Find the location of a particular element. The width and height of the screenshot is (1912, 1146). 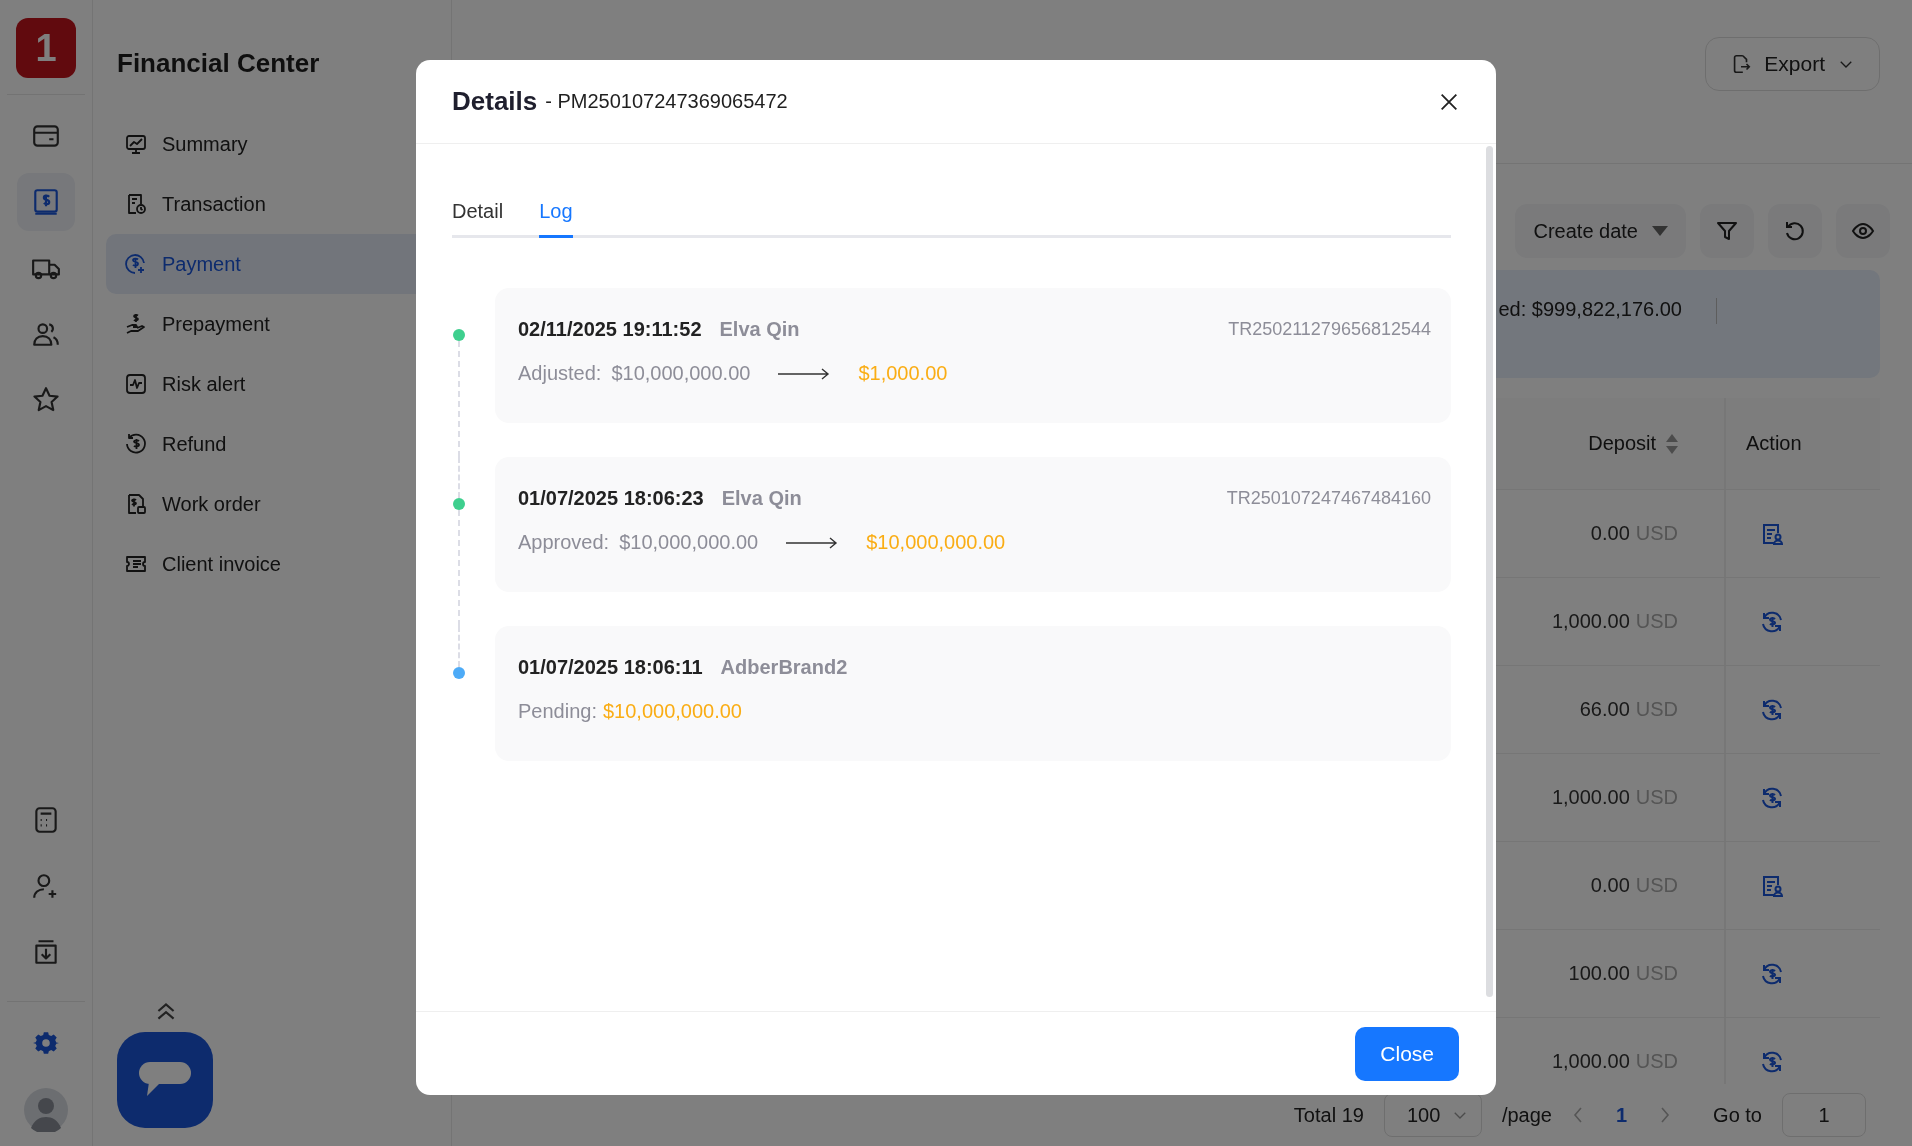

sidebar-item: Refund is located at coordinates (278, 444).